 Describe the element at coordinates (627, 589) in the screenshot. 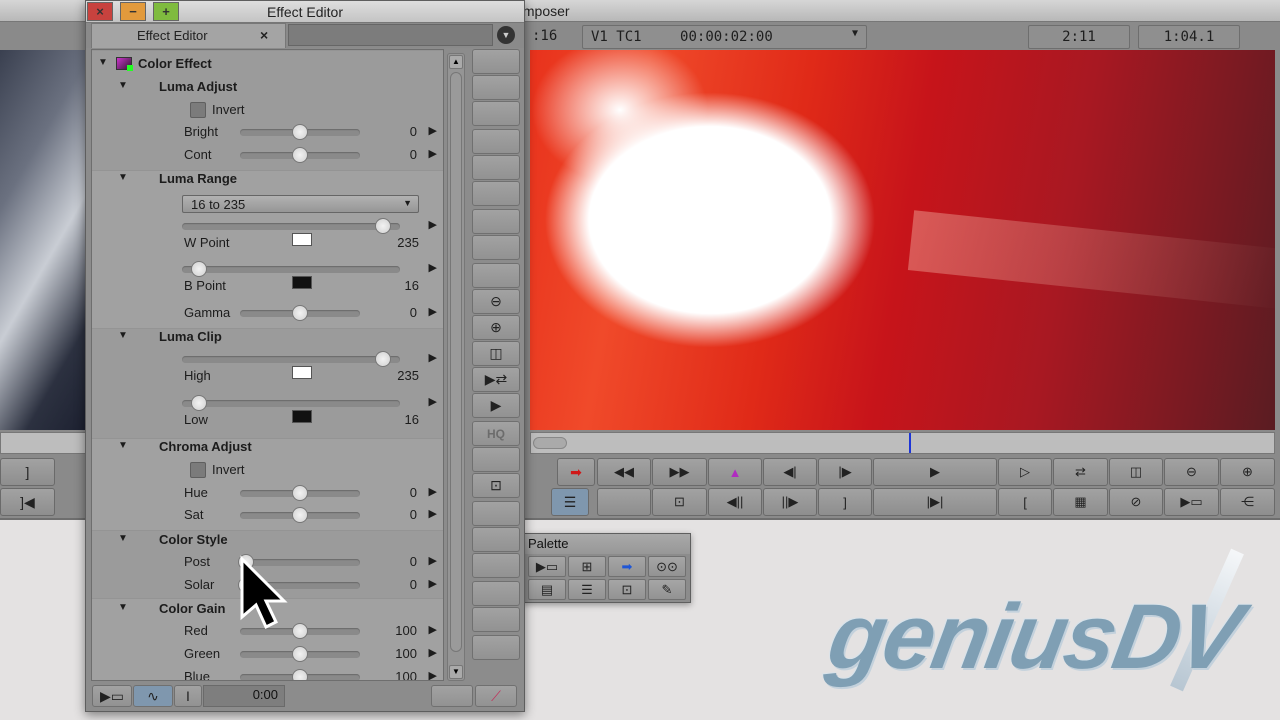

I see `palette-button: ⊡` at that location.